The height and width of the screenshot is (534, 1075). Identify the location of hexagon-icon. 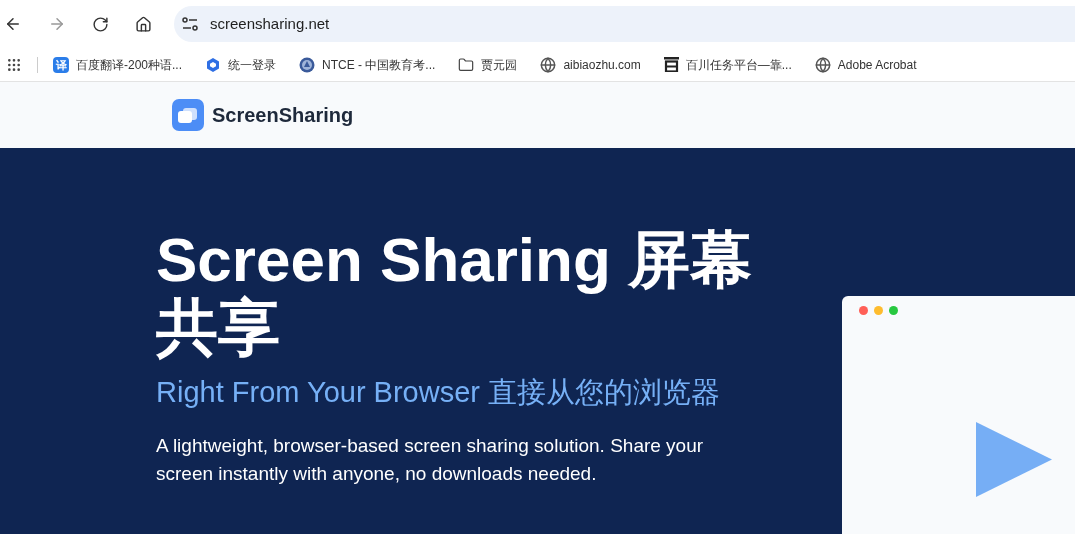
(213, 64).